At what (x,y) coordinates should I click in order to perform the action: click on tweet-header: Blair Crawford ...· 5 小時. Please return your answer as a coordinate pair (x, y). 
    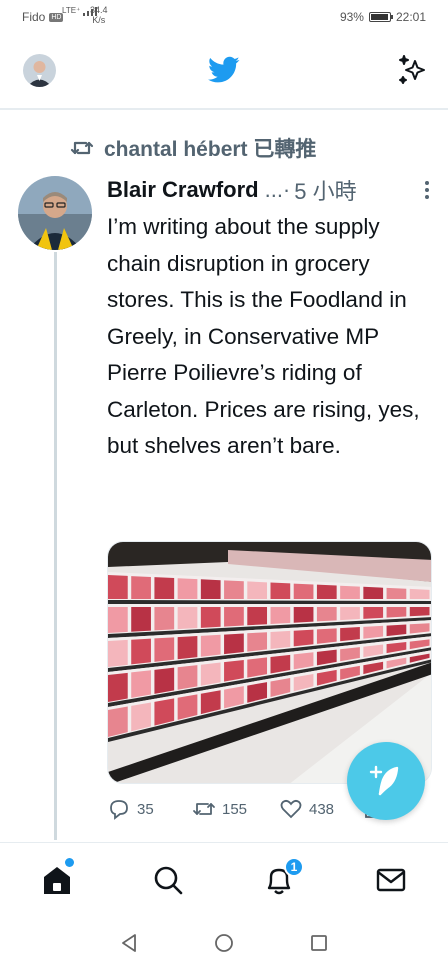
    Looking at the image, I should click on (270, 190).